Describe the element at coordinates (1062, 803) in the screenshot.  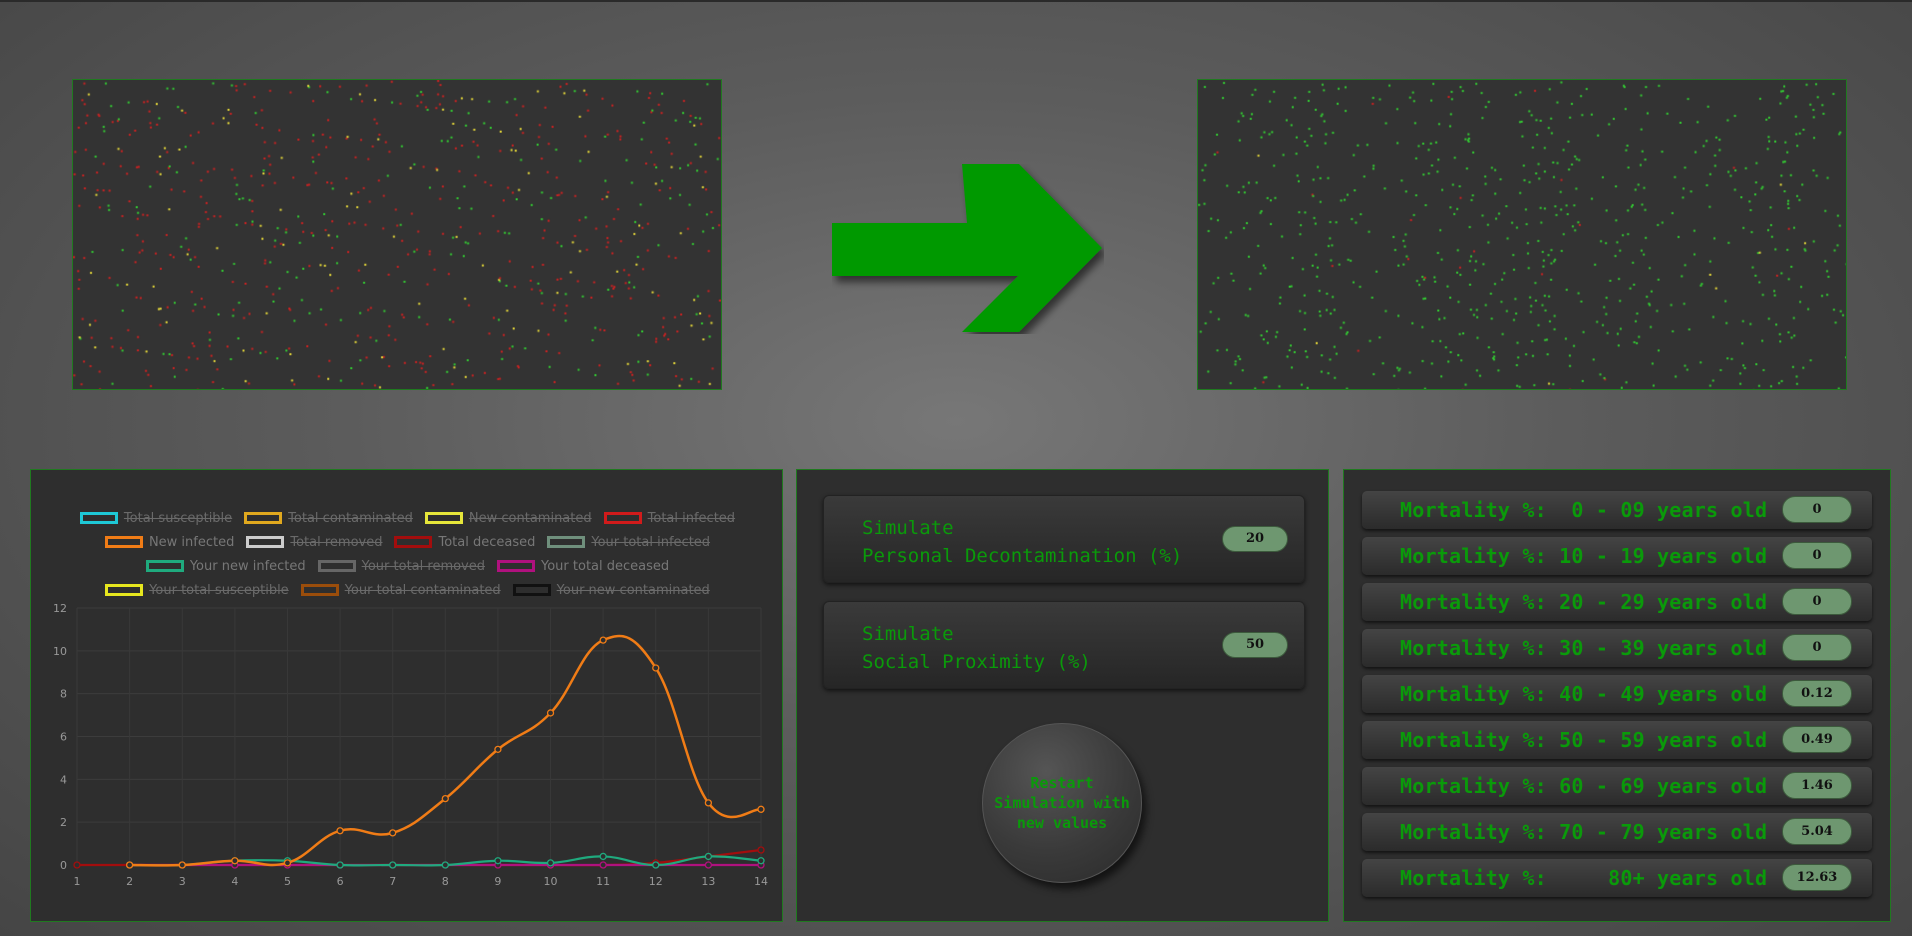
I see `restart-simulation-button: Restart Simulation with new values` at that location.